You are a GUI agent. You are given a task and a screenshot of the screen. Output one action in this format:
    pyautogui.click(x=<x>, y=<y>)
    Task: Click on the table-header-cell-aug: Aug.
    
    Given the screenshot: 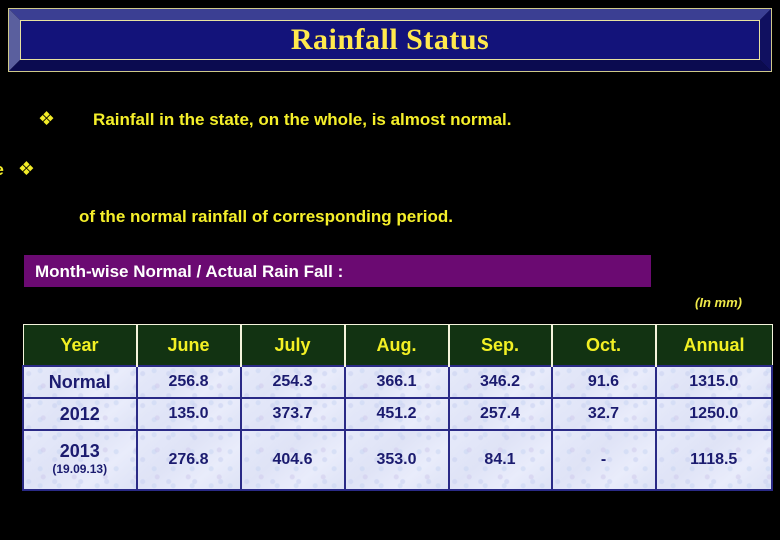 What is the action you would take?
    pyautogui.click(x=397, y=345)
    